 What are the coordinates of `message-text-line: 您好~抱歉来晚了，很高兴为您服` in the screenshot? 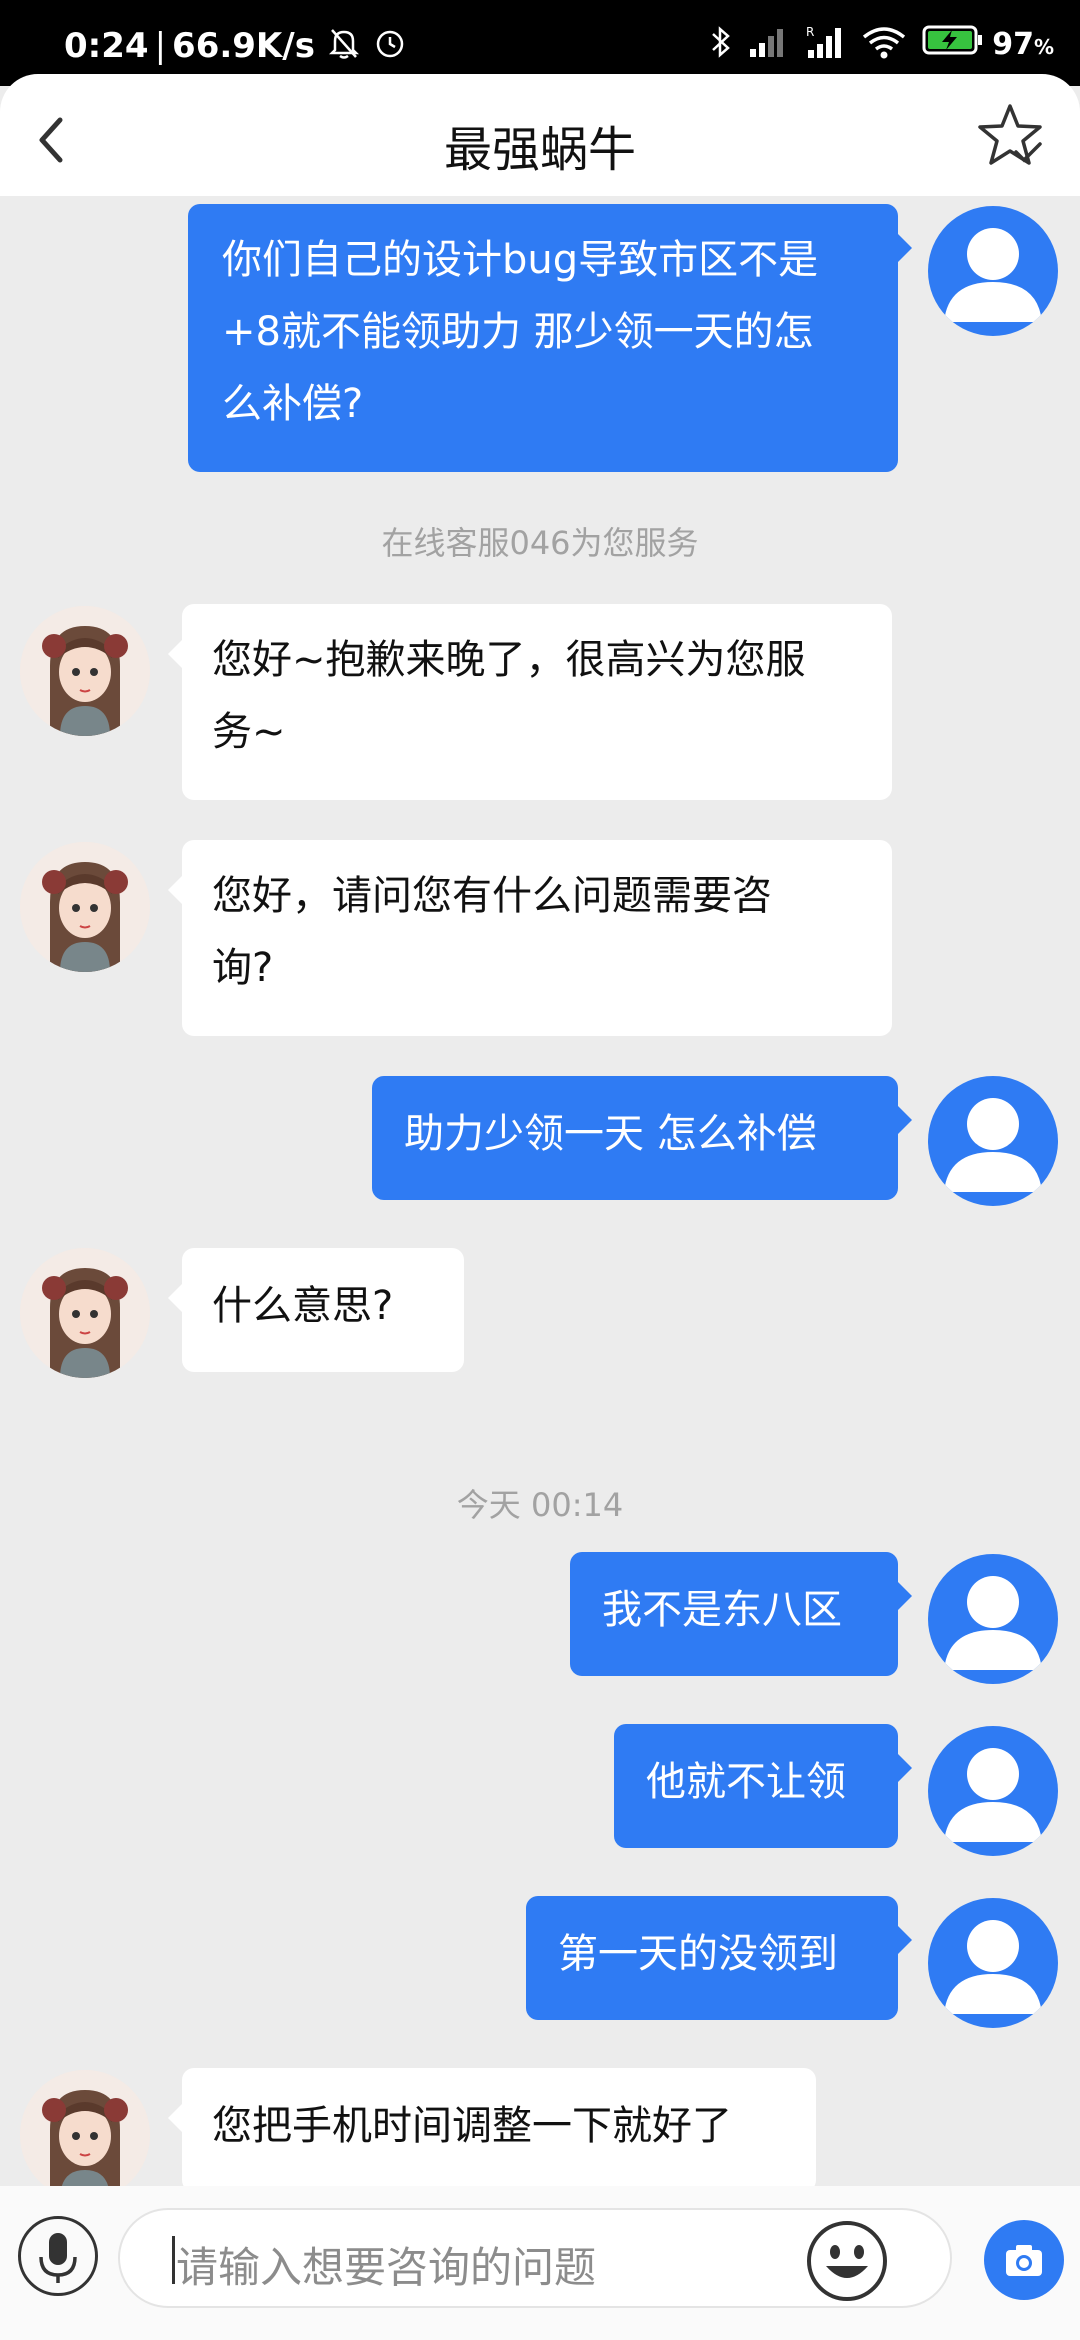 It's located at (509, 660).